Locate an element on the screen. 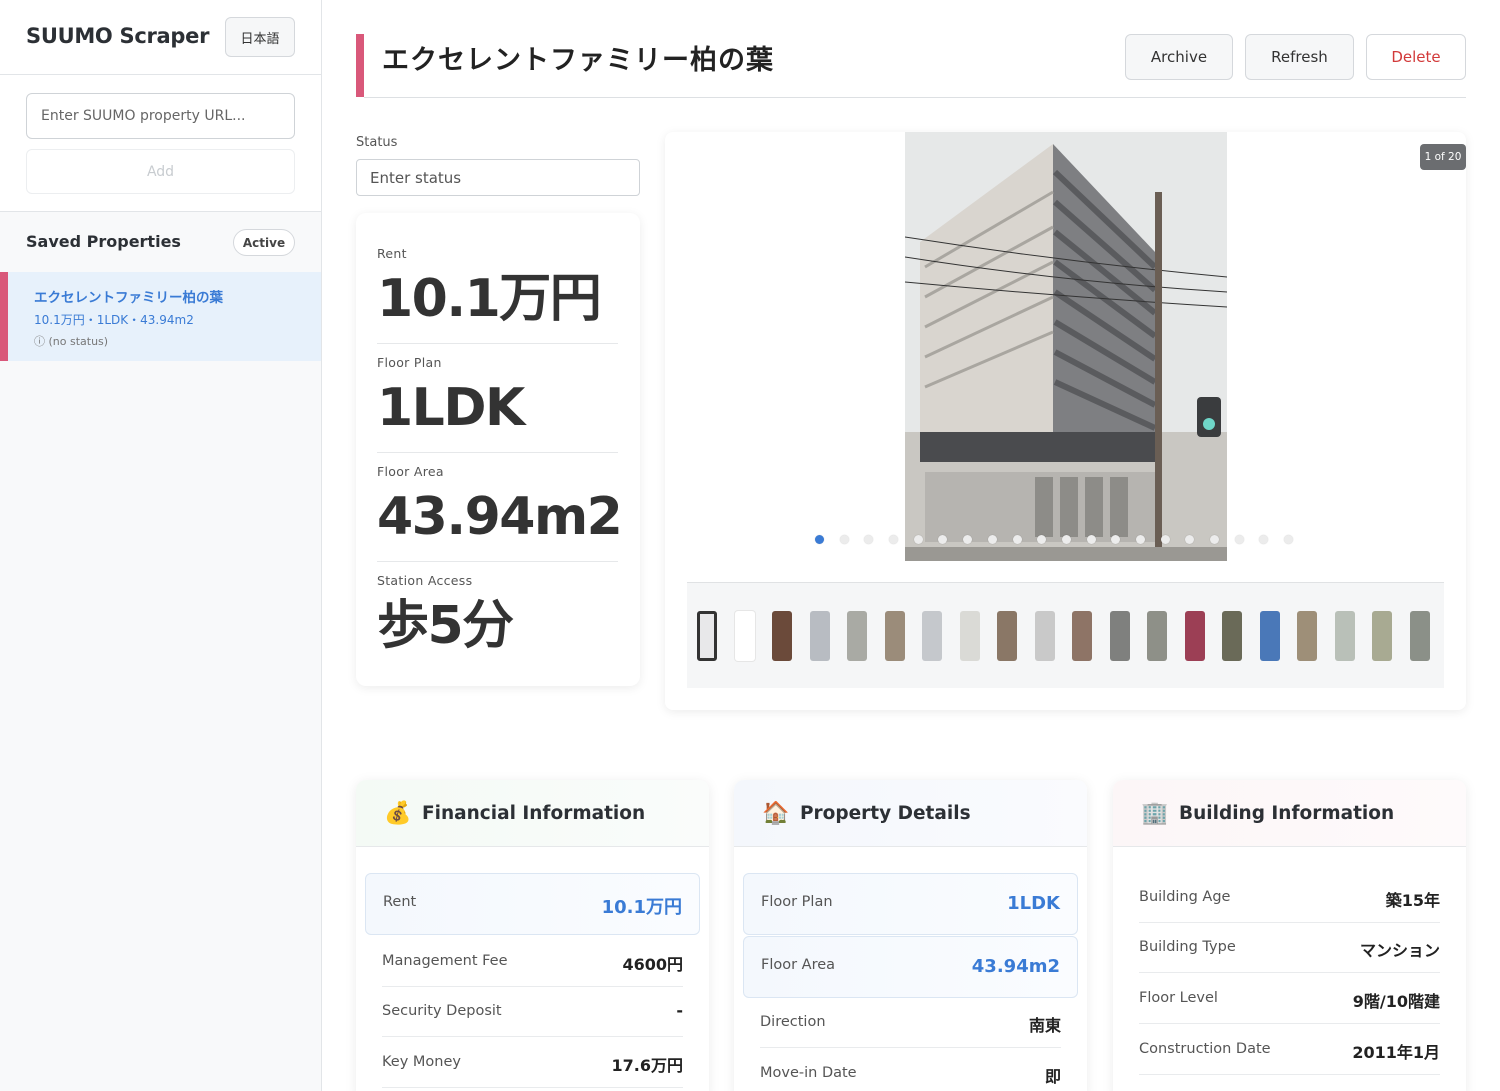 The height and width of the screenshot is (1091, 1500). row-key: Construction Date is located at coordinates (1205, 1049).